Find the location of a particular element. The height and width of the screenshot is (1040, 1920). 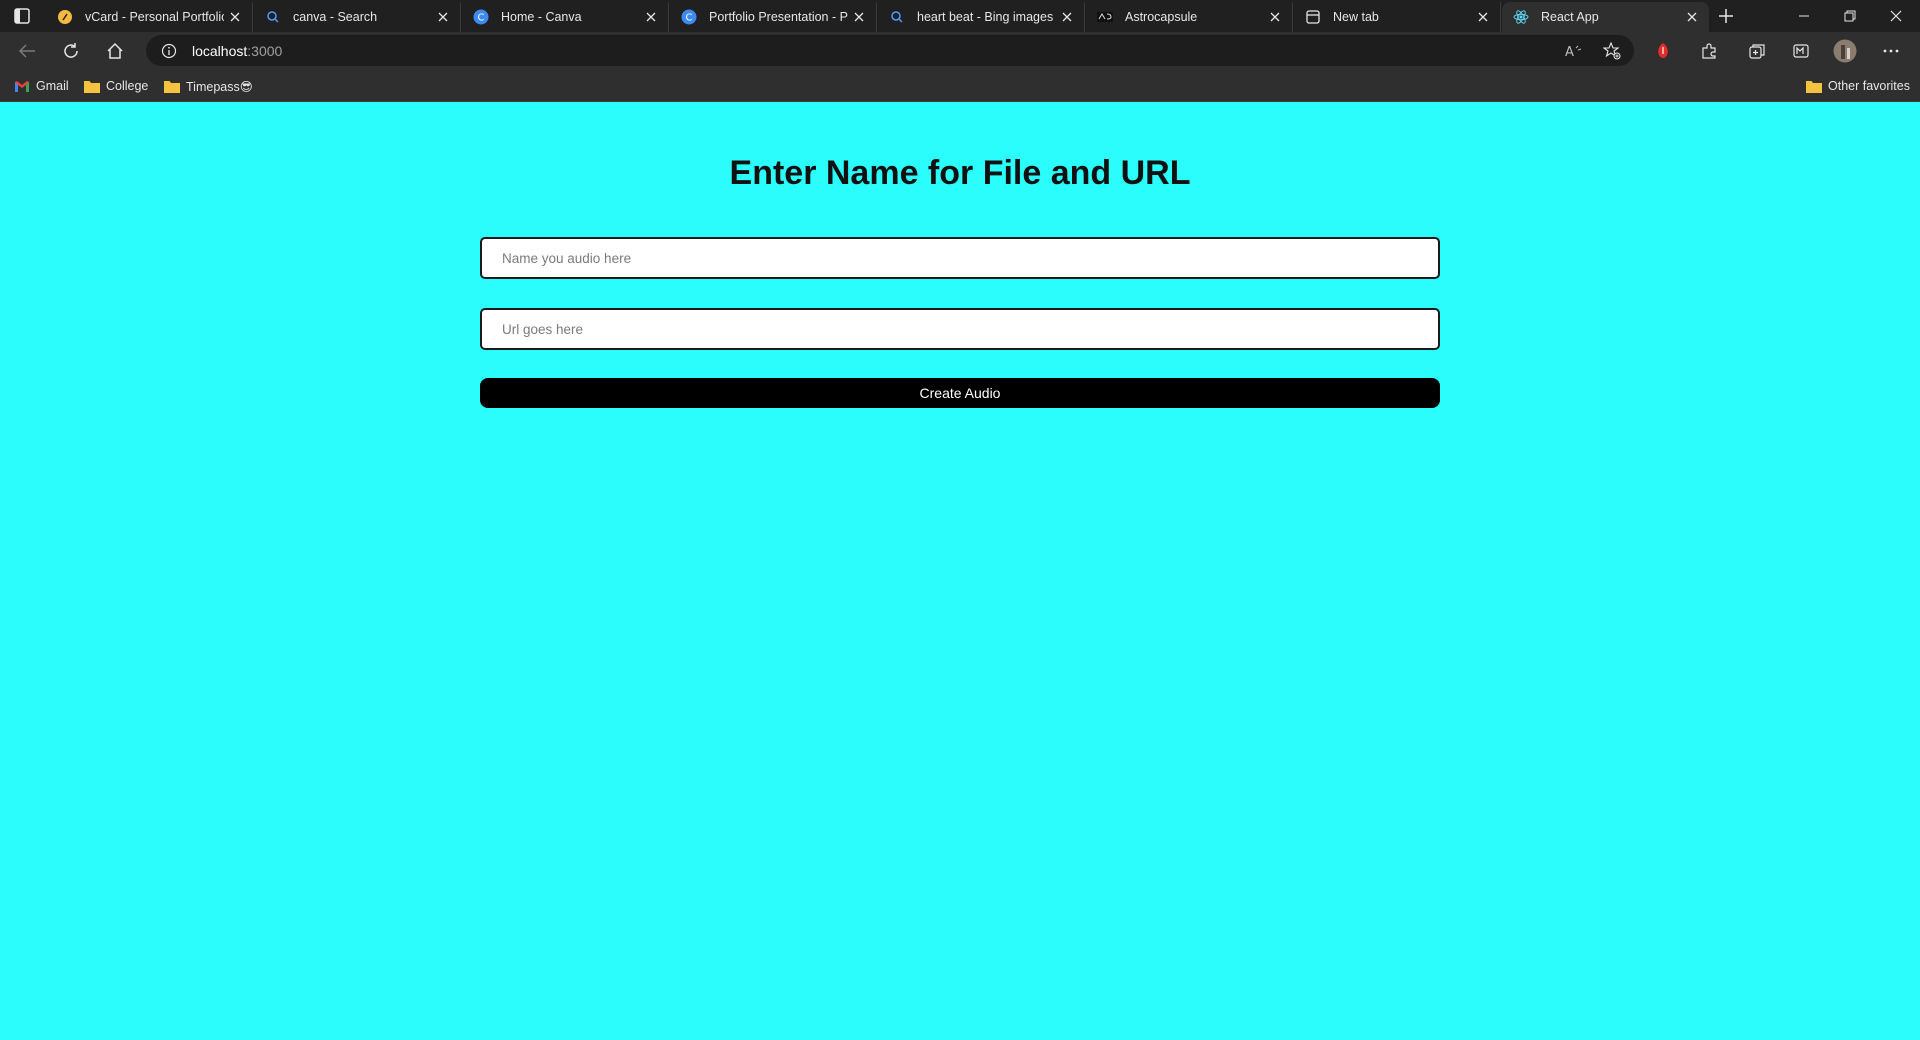

newtab-favicon-icon is located at coordinates (1313, 17).